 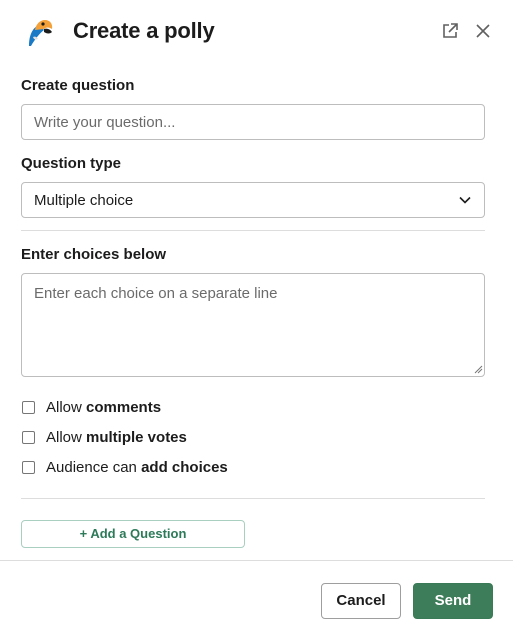 What do you see at coordinates (361, 601) in the screenshot?
I see `cancel-button: Cancel` at bounding box center [361, 601].